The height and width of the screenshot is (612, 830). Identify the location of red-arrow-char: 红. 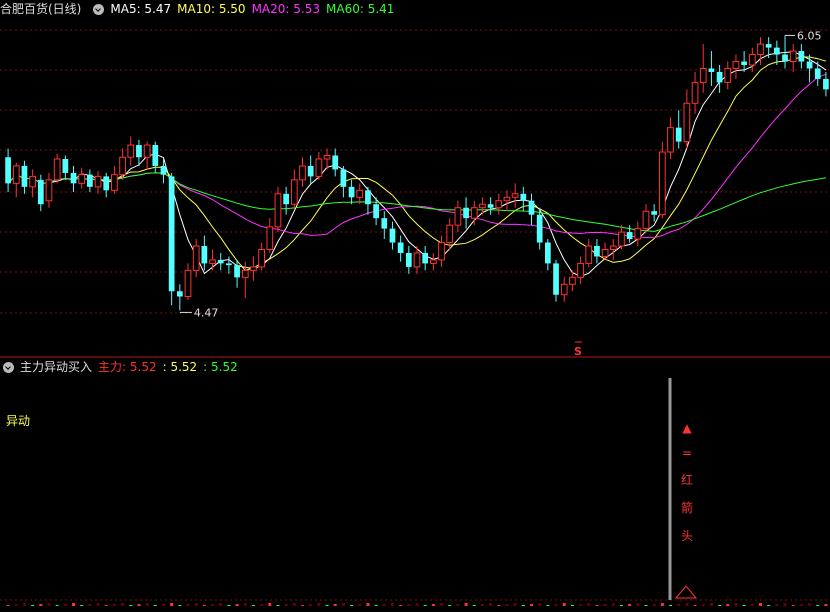
(687, 479).